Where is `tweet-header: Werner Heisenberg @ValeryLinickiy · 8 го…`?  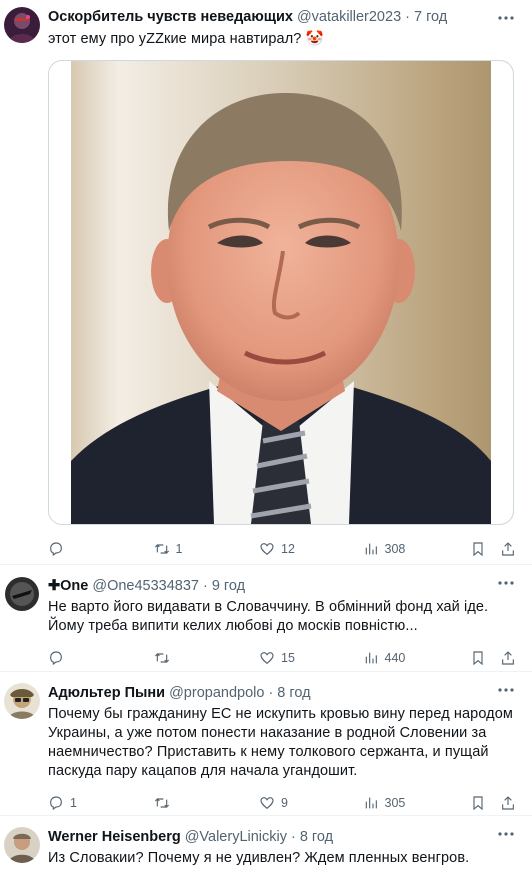
tweet-header: Werner Heisenberg @ValeryLinickiy · 8 го… is located at coordinates (282, 837).